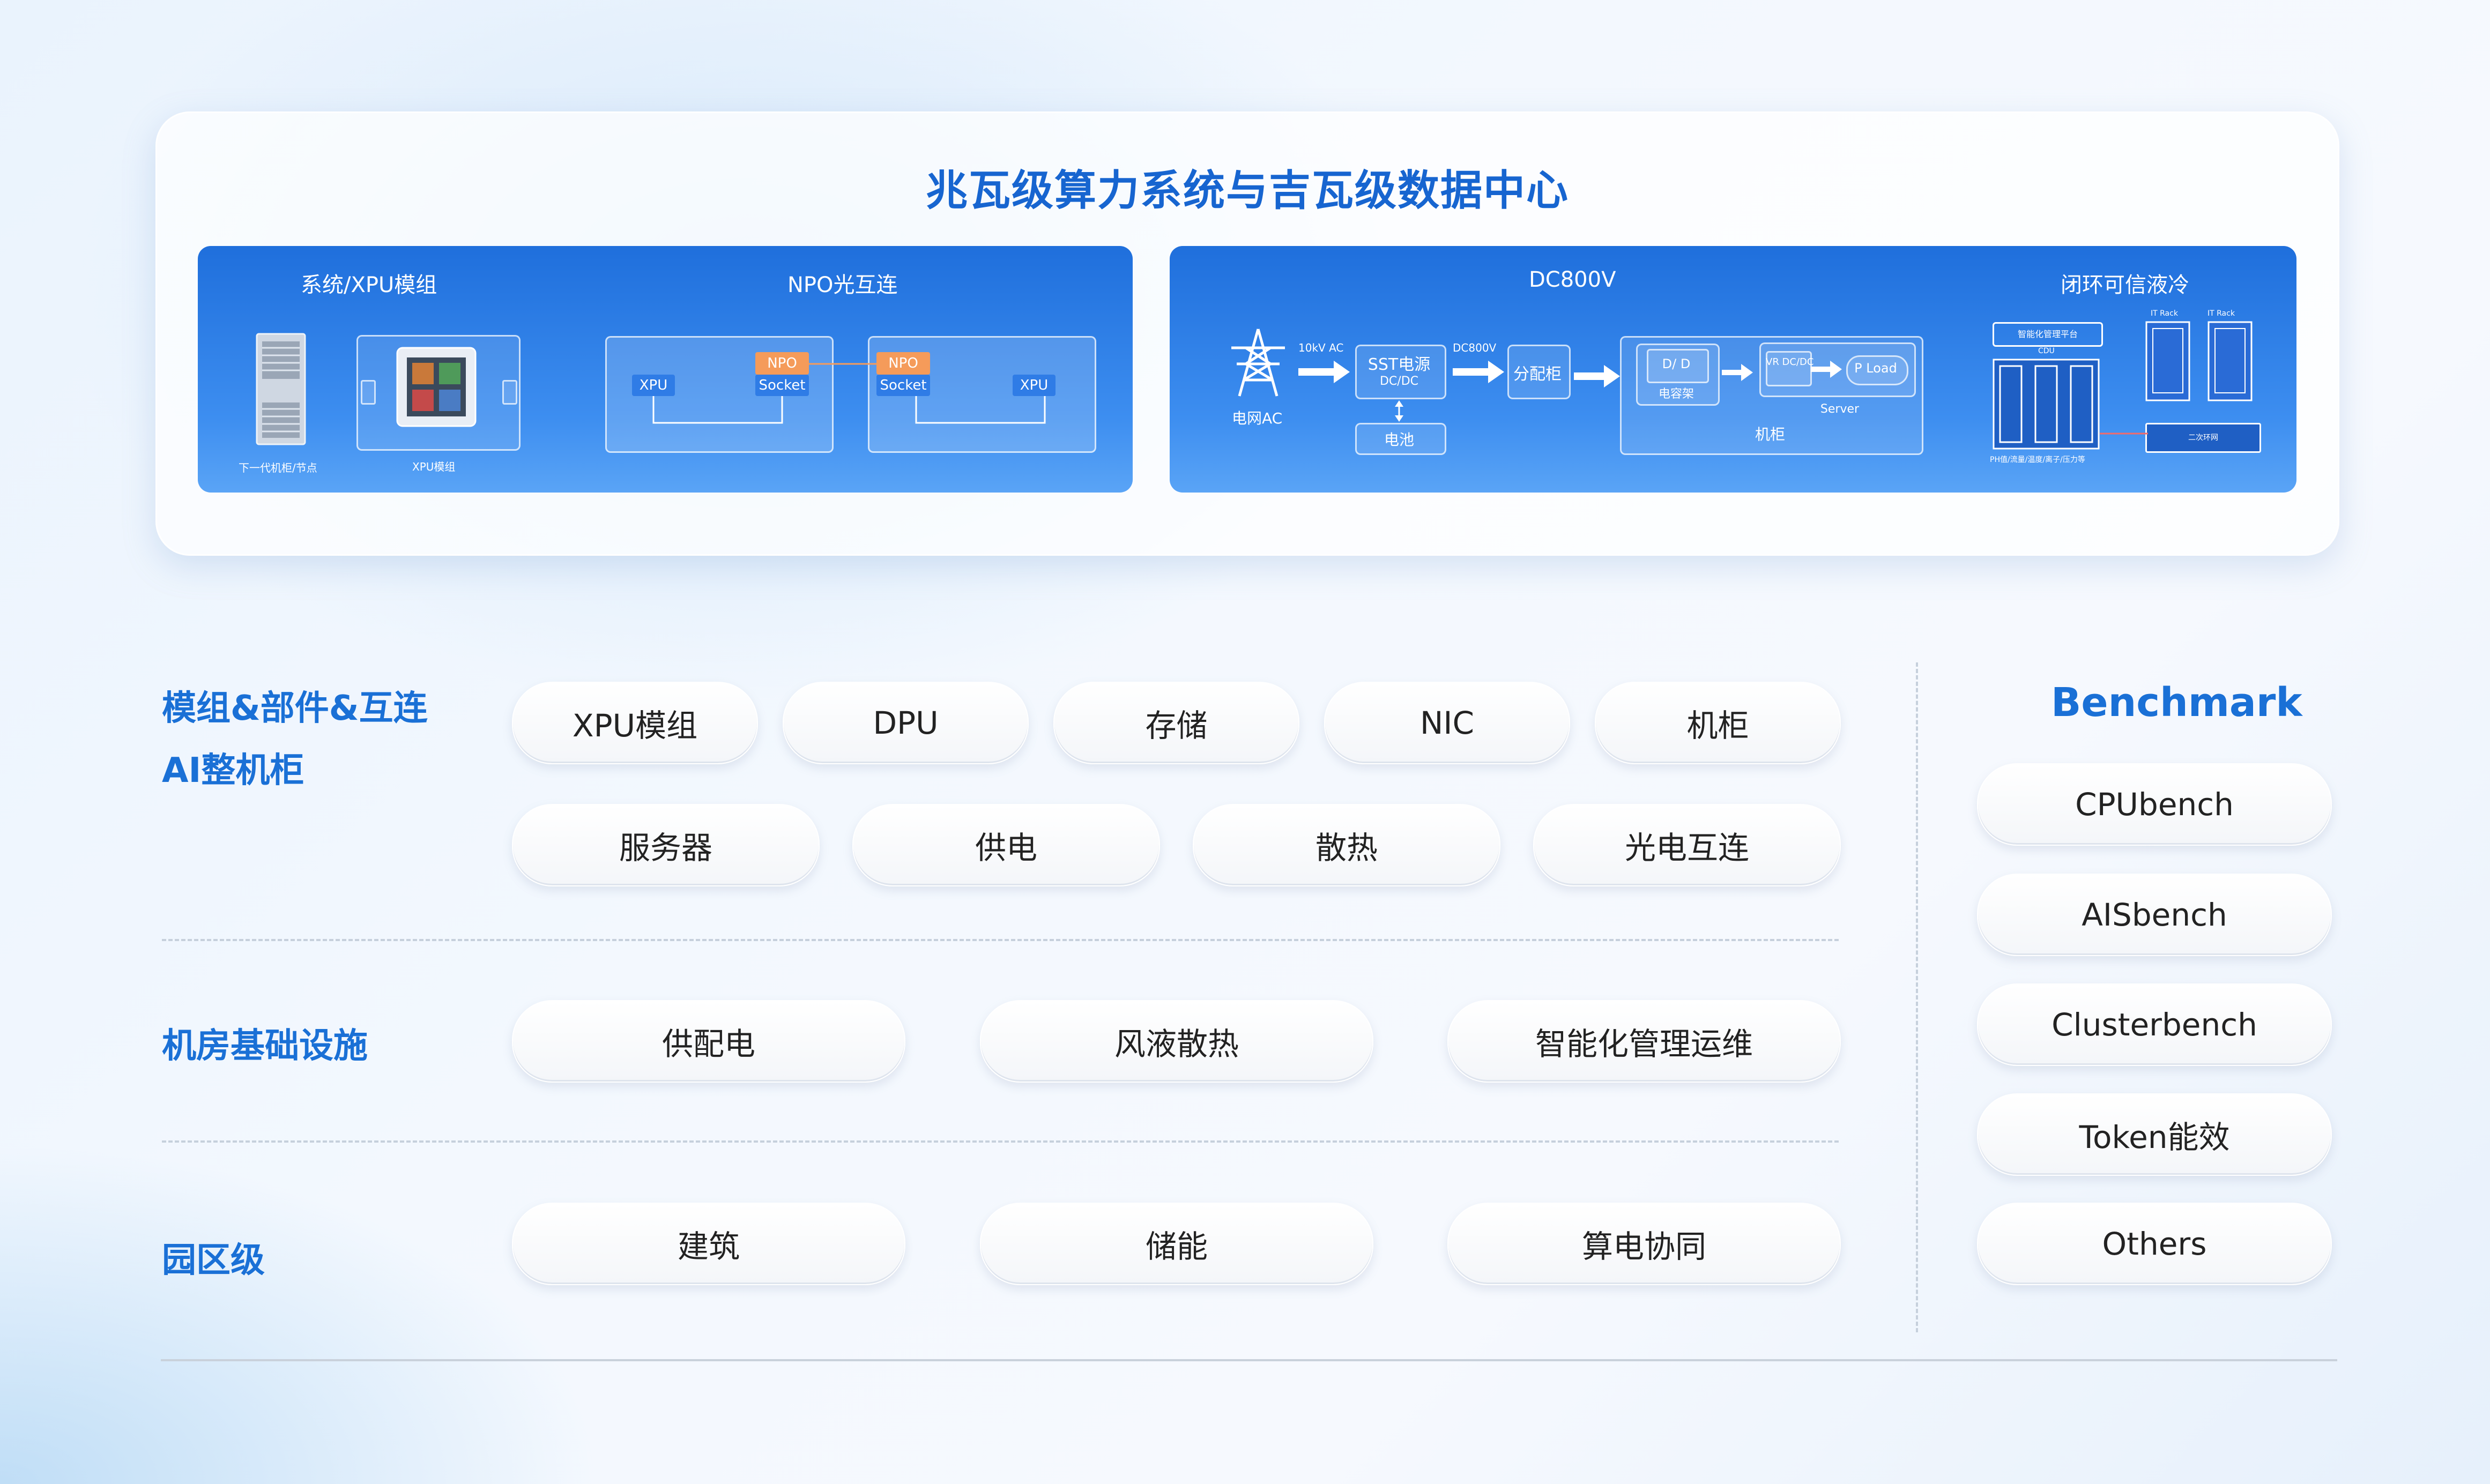  Describe the element at coordinates (1537, 374) in the screenshot. I see `distribution-label: 分配柜` at that location.